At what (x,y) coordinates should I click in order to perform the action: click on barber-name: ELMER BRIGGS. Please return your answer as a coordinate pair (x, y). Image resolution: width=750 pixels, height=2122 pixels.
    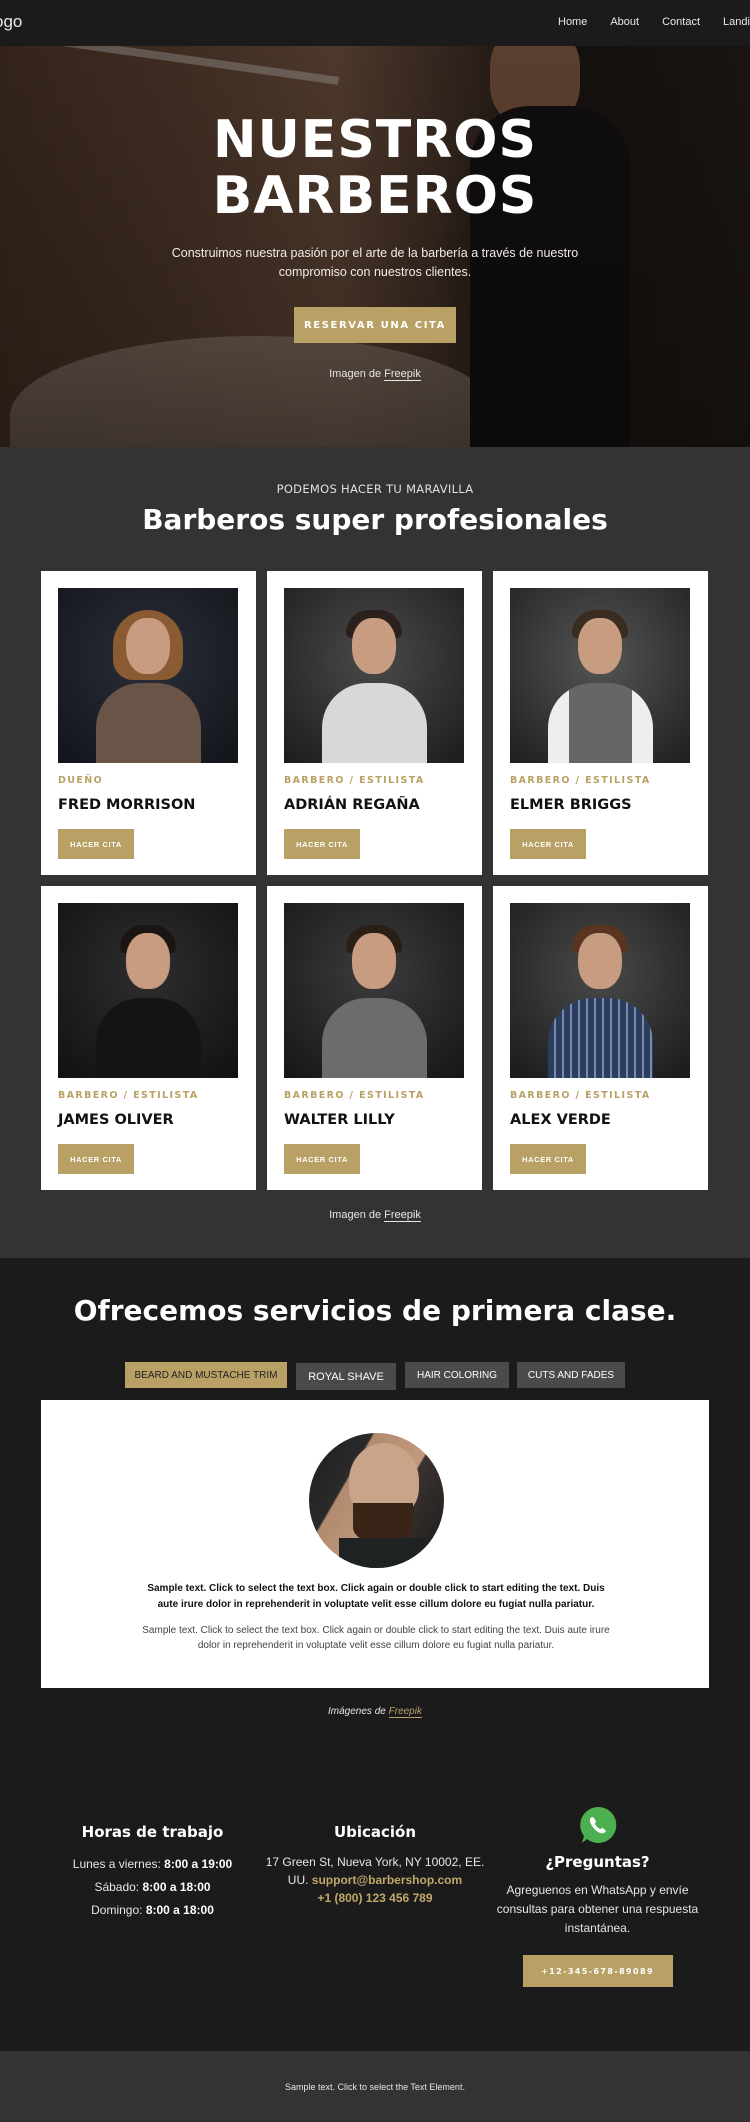
    Looking at the image, I should click on (571, 805).